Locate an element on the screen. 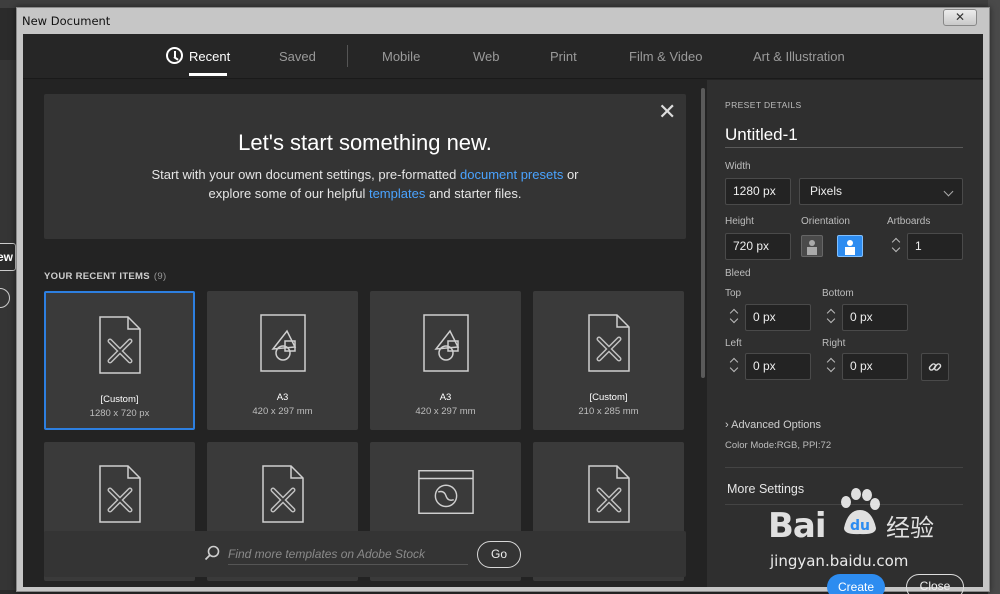  bleed-left-label: Left is located at coordinates (733, 343).